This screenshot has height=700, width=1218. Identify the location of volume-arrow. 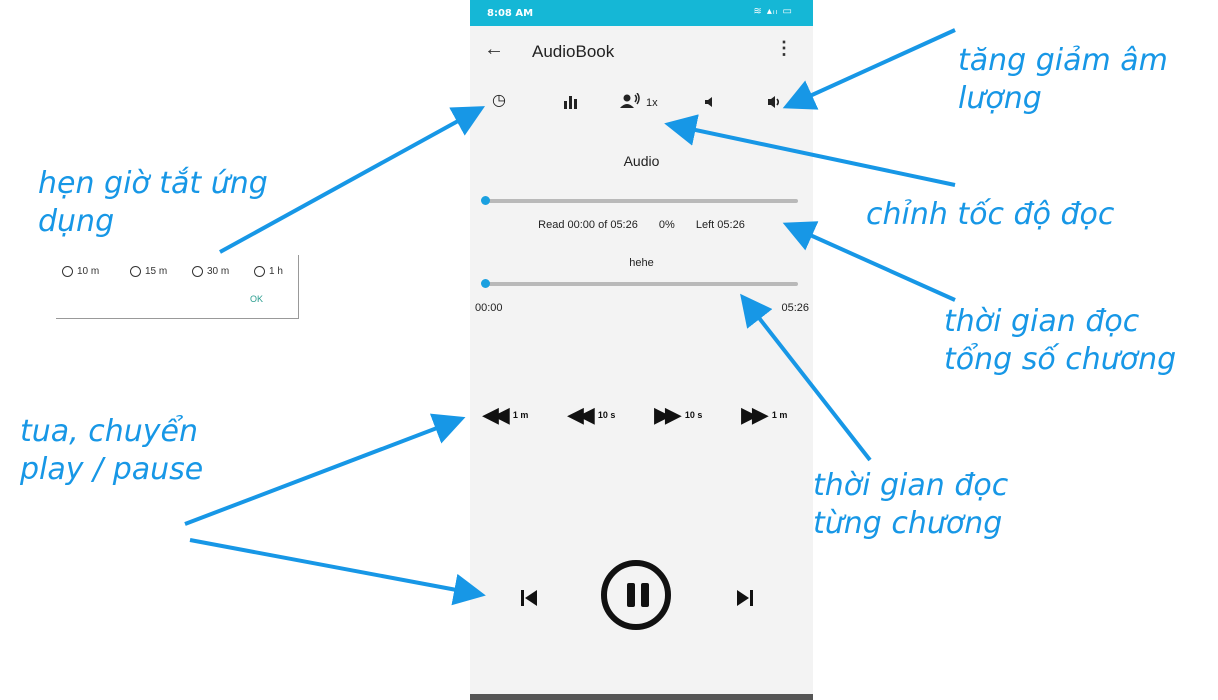
(869, 69).